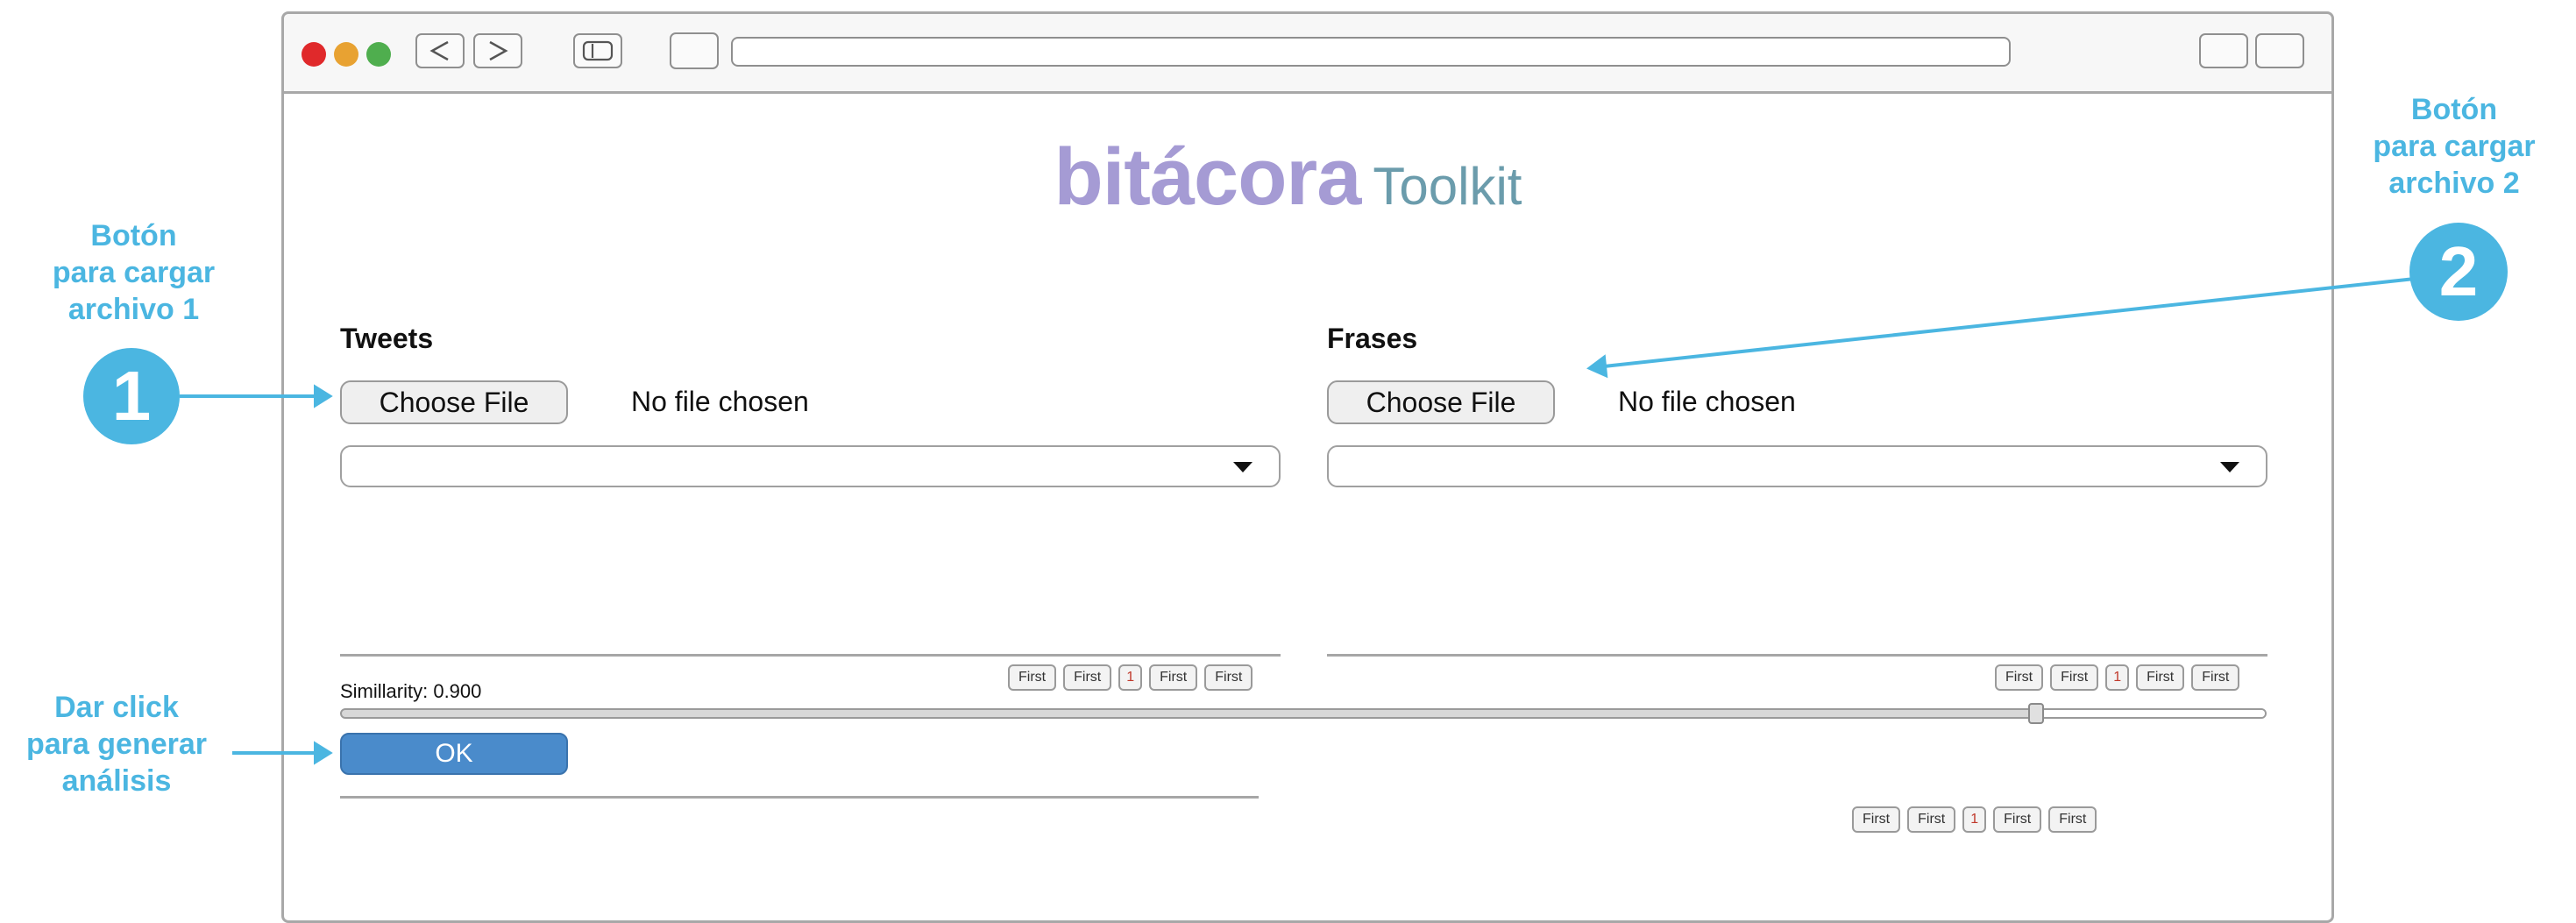 This screenshot has height=923, width=2576. What do you see at coordinates (134, 272) in the screenshot?
I see `annotation-1-text: Botón para cargar archivo 1` at bounding box center [134, 272].